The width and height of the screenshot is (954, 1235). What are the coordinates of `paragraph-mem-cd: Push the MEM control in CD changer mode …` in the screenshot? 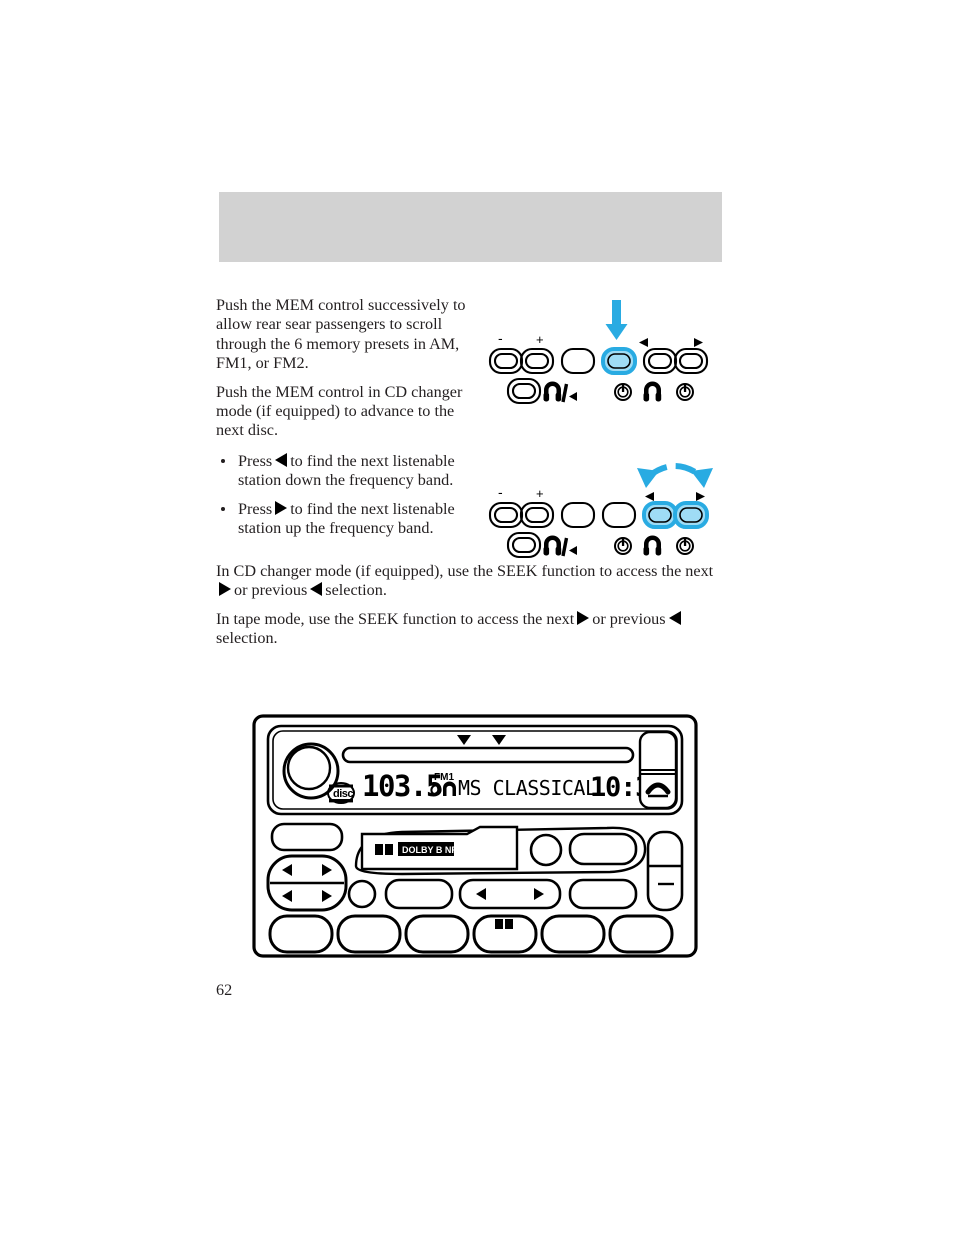 It's located at (339, 411).